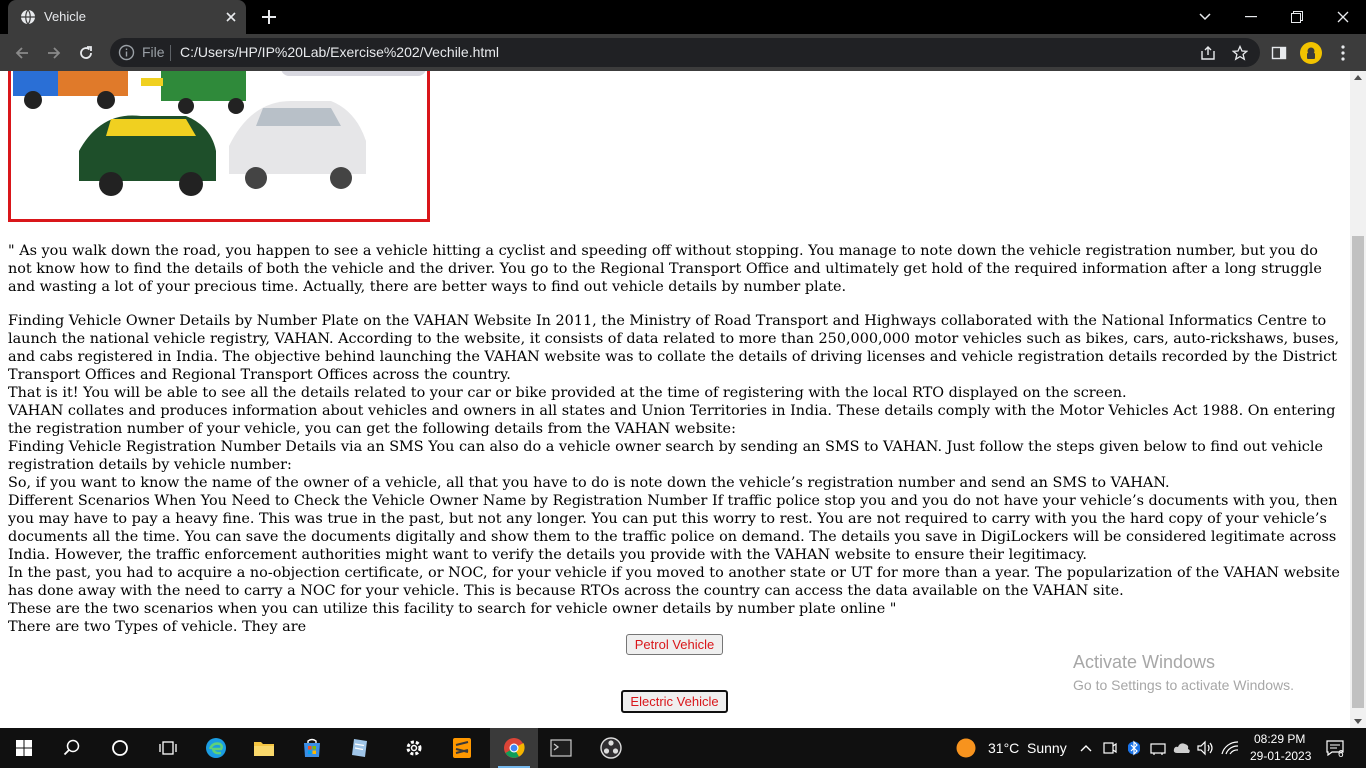  I want to click on watermark-title: Activate Windows, so click(1144, 662).